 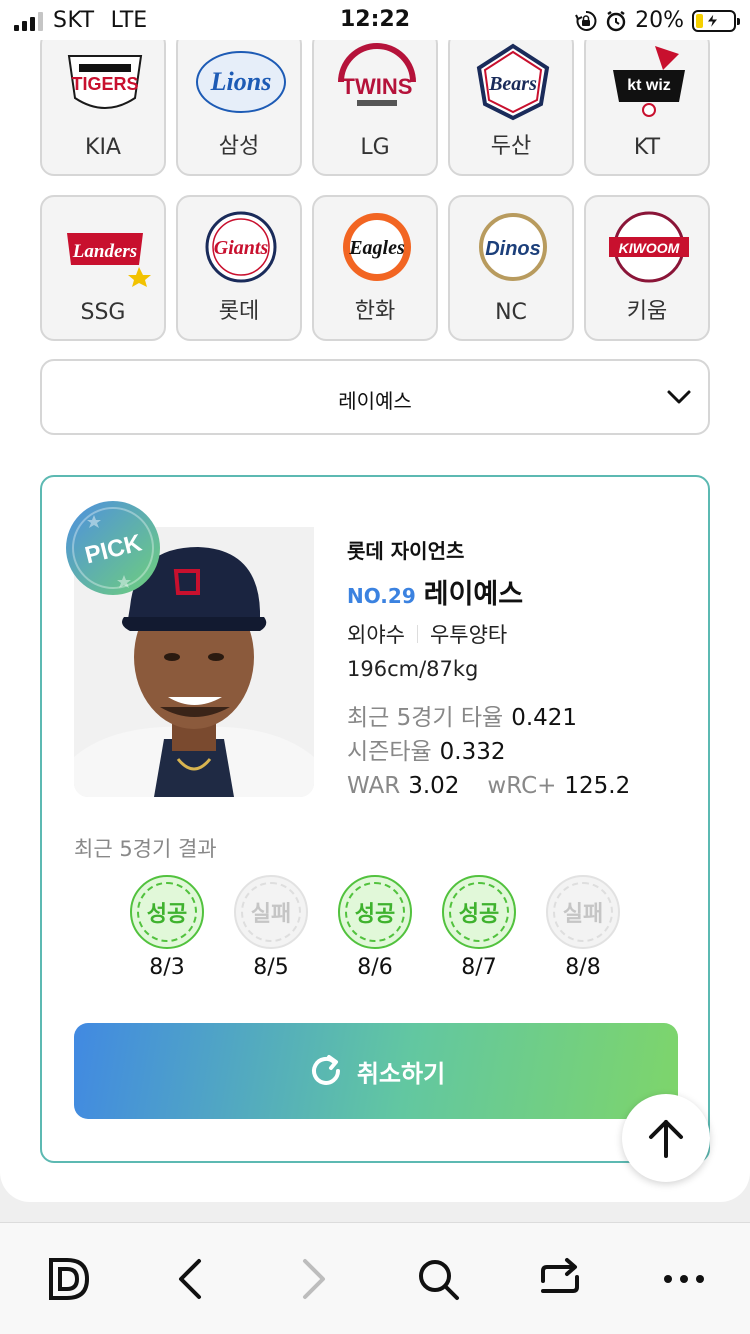 I want to click on result-date: 8/5, so click(x=271, y=967).